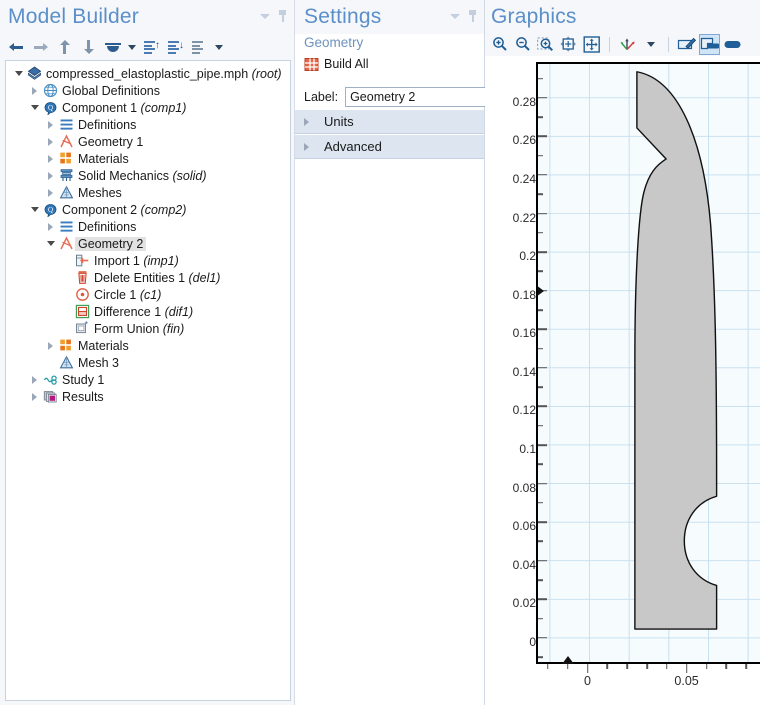  I want to click on tree-item-study-1: Study 1, so click(148, 379).